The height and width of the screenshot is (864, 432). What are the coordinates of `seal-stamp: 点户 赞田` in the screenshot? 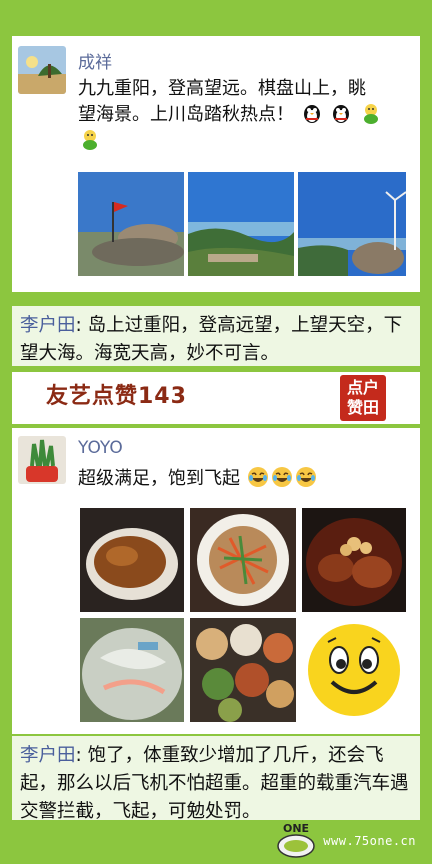 It's located at (363, 398).